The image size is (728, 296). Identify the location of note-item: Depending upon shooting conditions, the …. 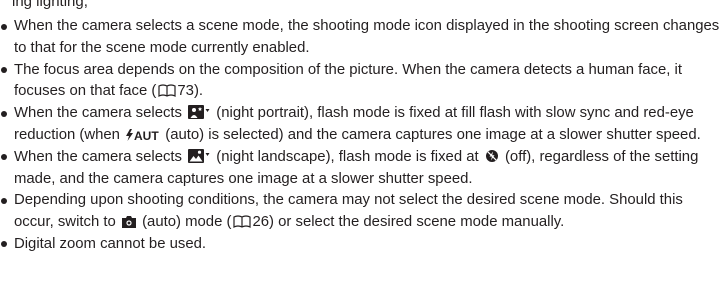
(364, 212).